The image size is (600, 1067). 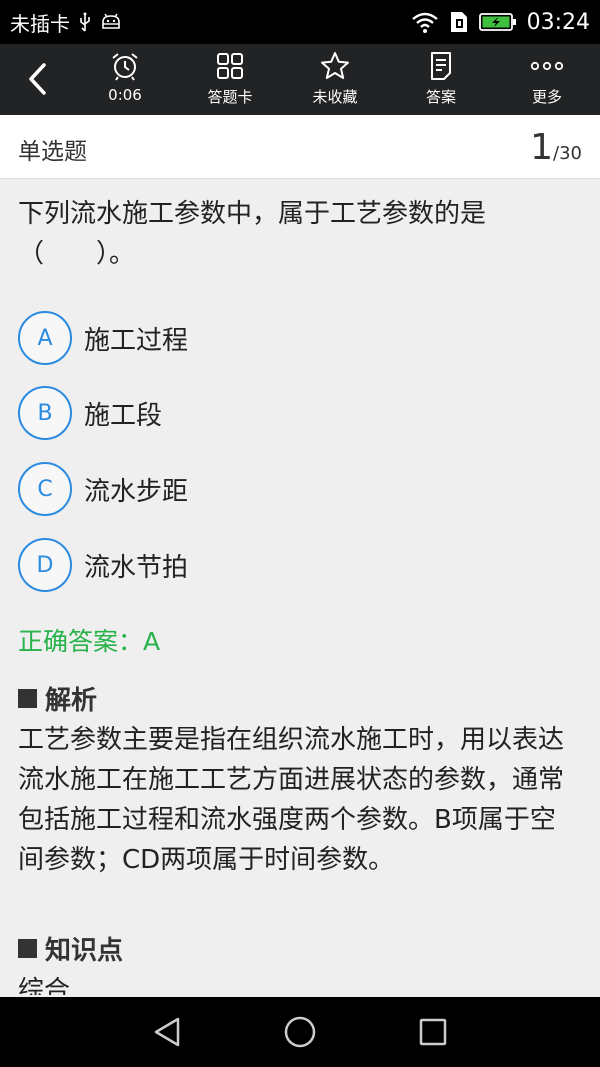 I want to click on option-d: D 流水节拍, so click(x=298, y=565).